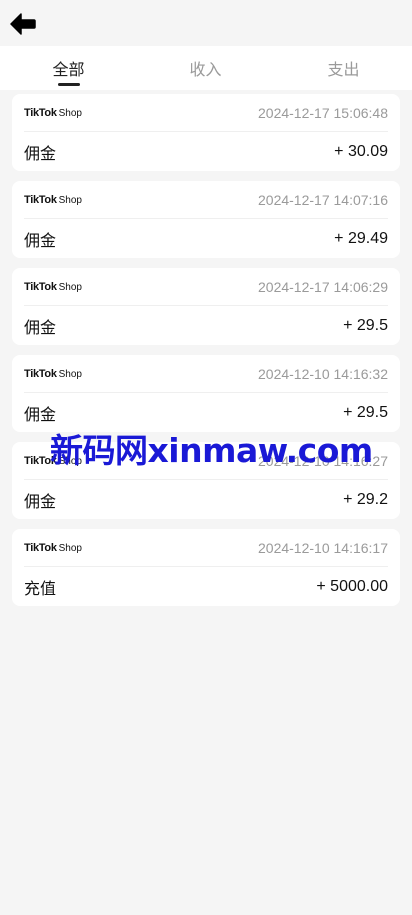  Describe the element at coordinates (206, 499) in the screenshot. I see `card-body: 佣金 + 29.2` at that location.